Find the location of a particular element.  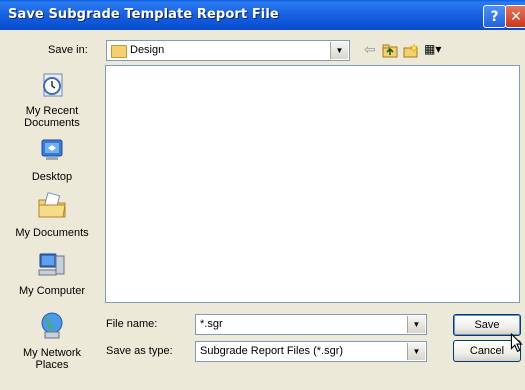

close-icon: ✕ is located at coordinates (516, 16).